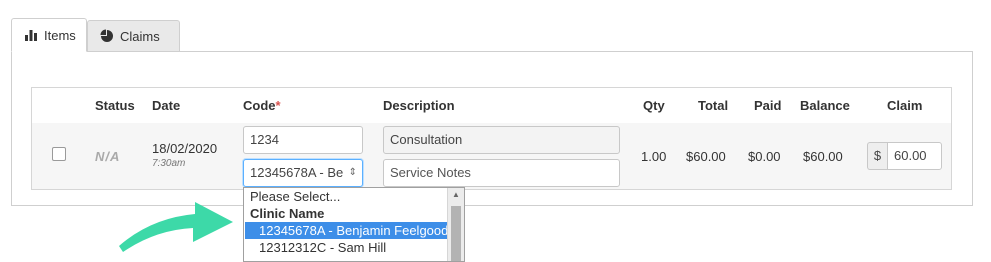  Describe the element at coordinates (654, 156) in the screenshot. I see `qty-value: 1.00` at that location.